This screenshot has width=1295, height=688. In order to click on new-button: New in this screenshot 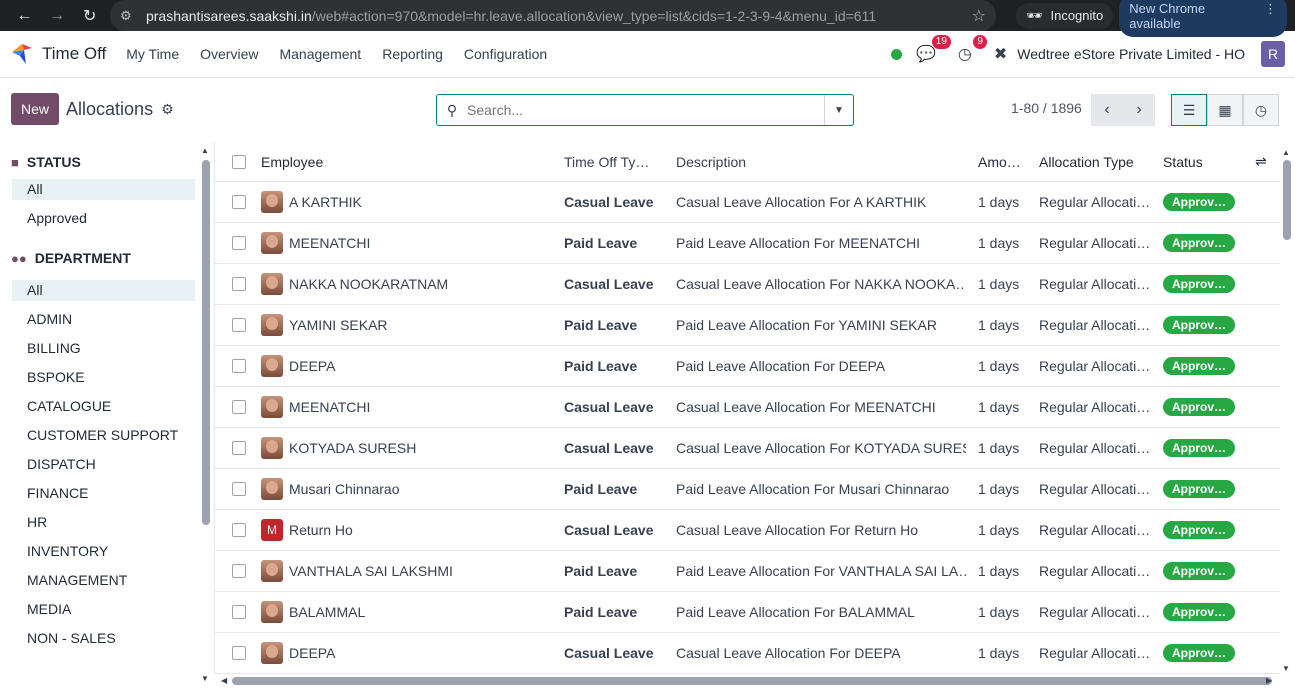, I will do `click(35, 109)`.